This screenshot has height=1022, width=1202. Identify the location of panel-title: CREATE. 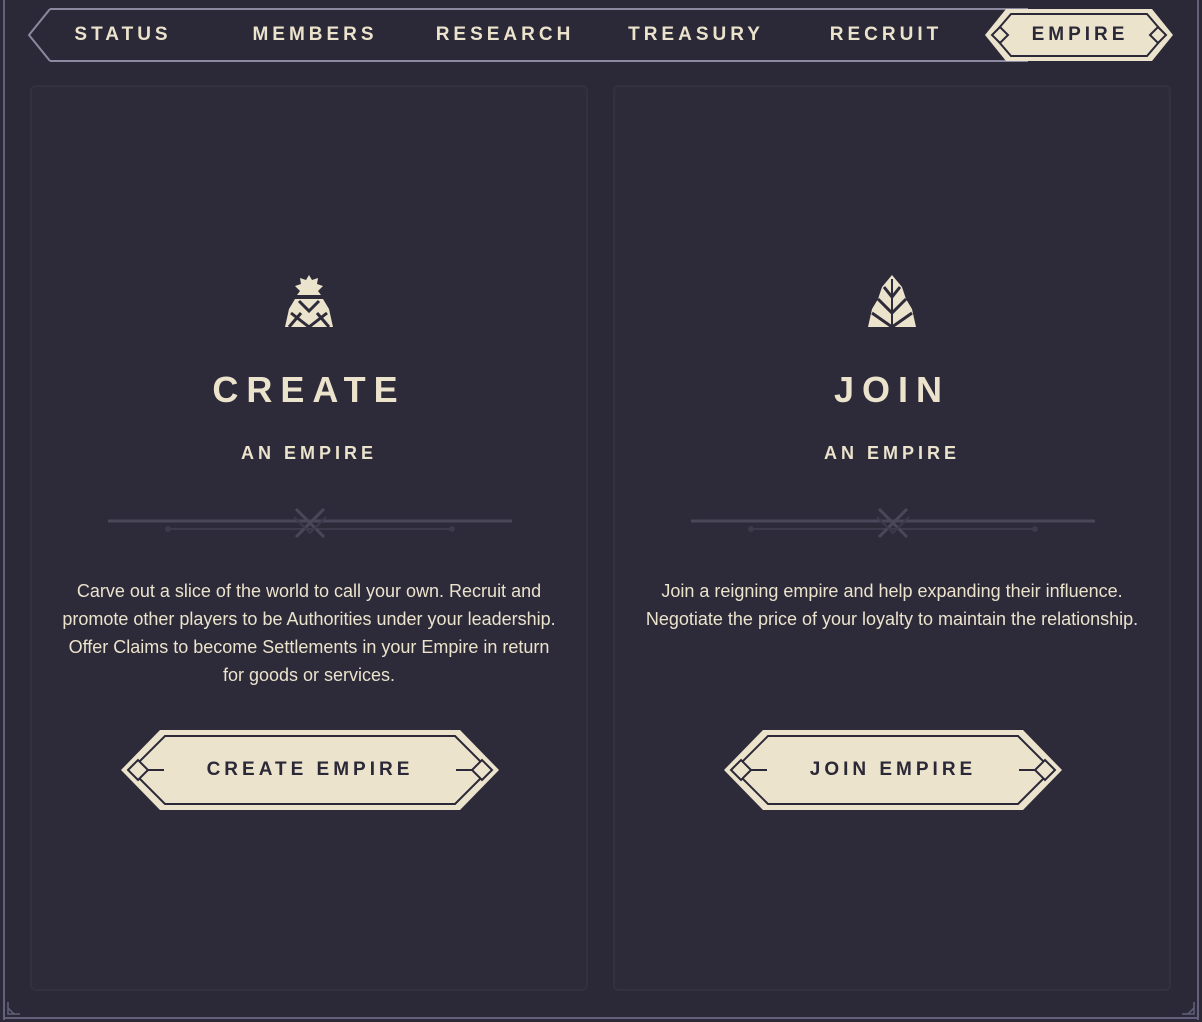
(309, 389).